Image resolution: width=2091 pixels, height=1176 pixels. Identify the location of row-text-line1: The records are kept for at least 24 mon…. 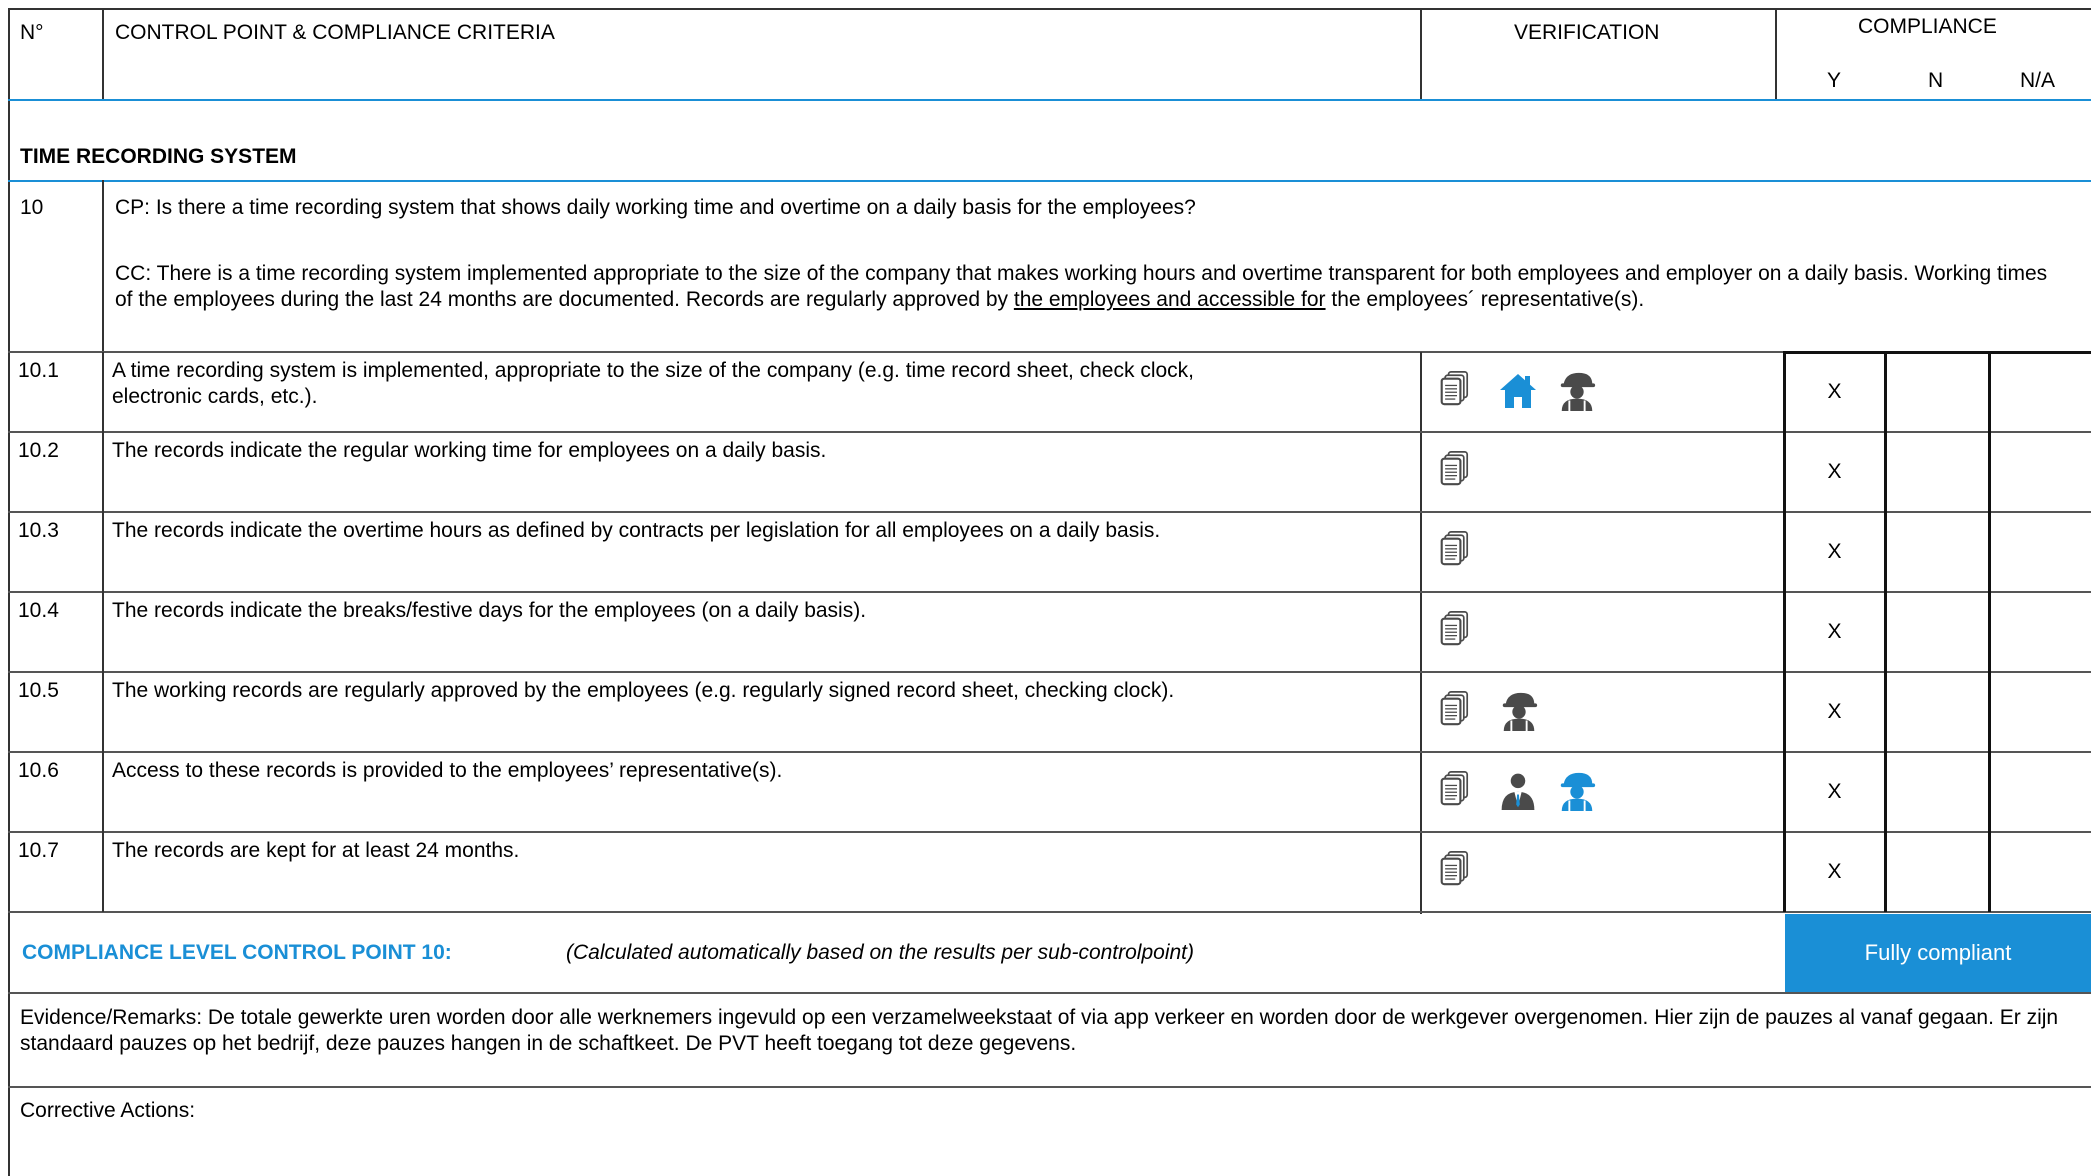
(316, 850).